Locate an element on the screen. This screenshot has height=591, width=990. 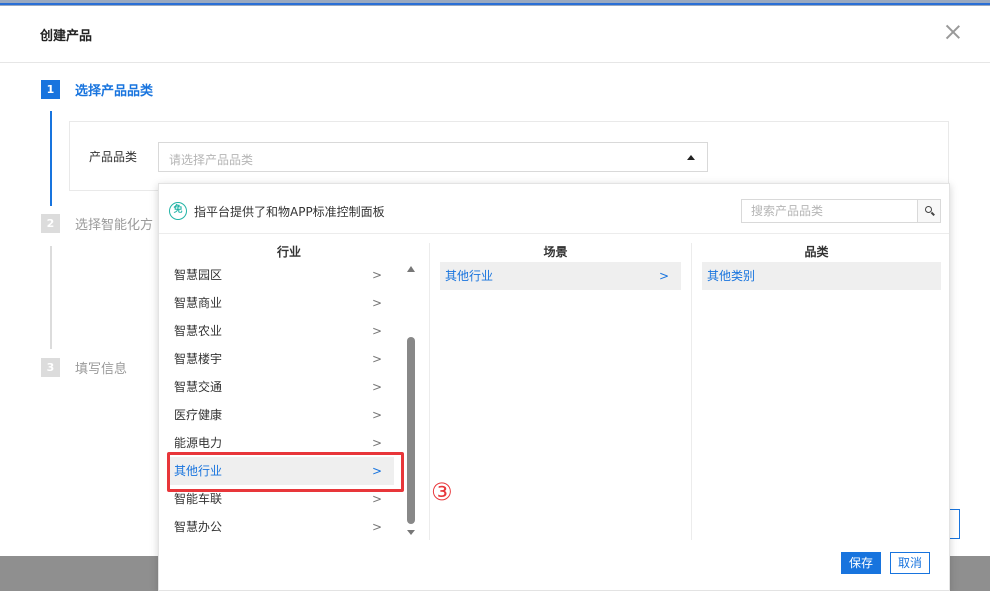
search-icon is located at coordinates (928, 211).